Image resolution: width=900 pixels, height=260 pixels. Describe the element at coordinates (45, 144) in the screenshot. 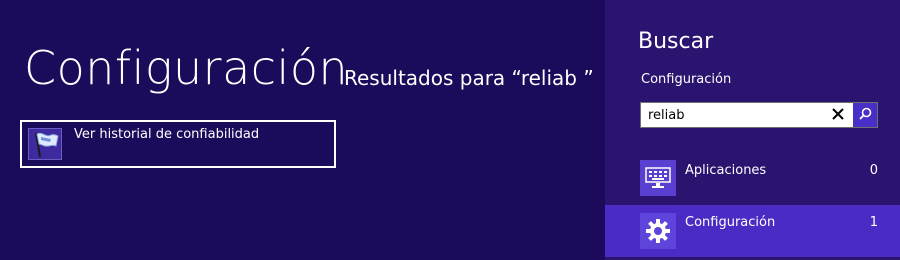

I see `reliability-flag-icon` at that location.